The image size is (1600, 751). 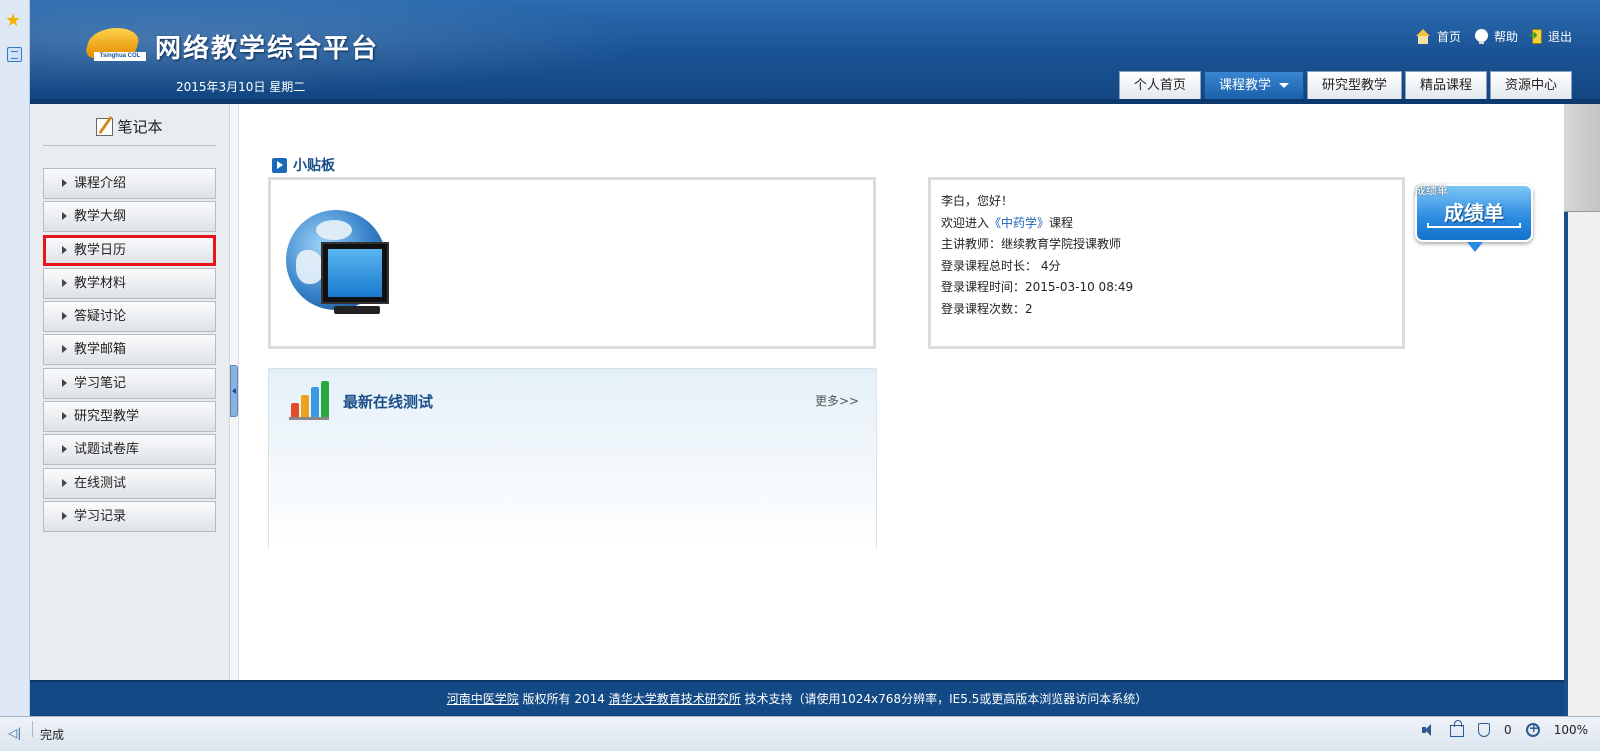 What do you see at coordinates (1423, 36) in the screenshot?
I see `home-icon` at bounding box center [1423, 36].